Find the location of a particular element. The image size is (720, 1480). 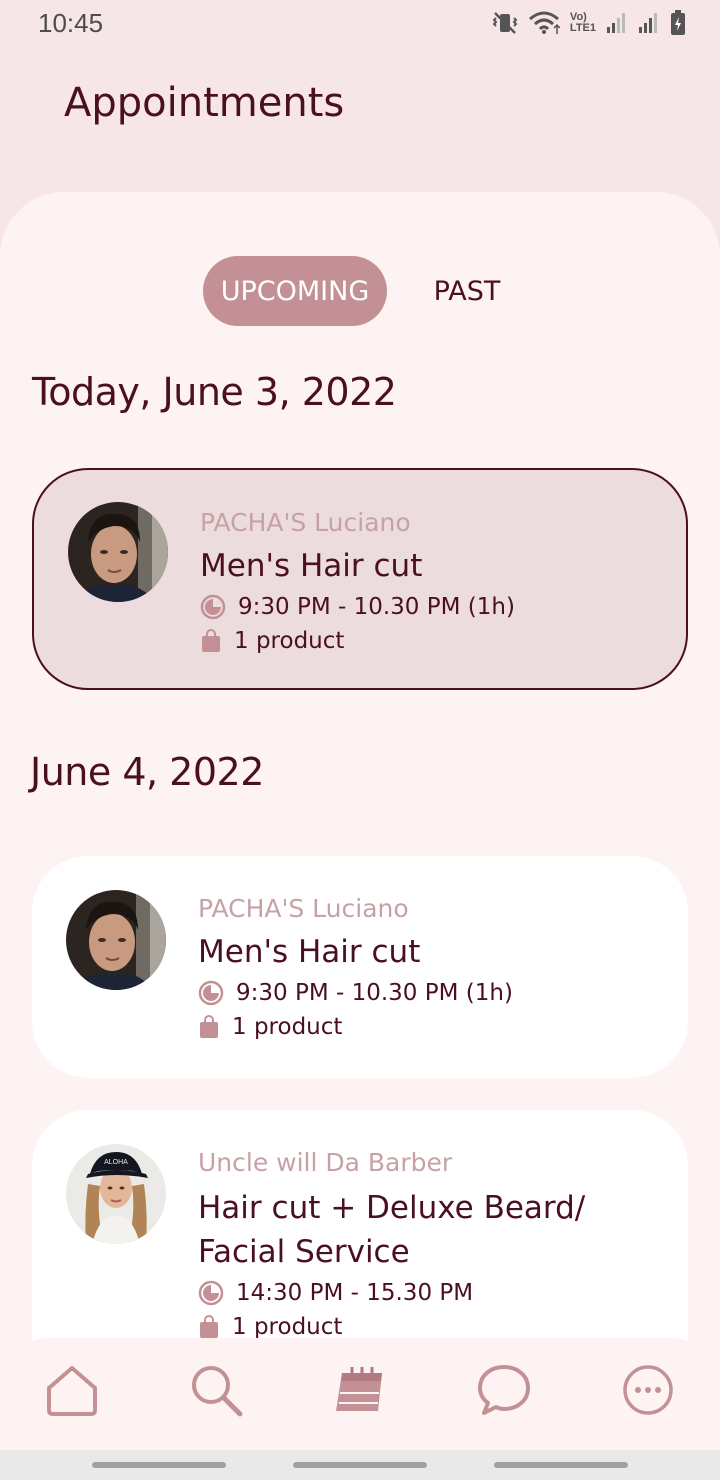

nav-more is located at coordinates (648, 1392).